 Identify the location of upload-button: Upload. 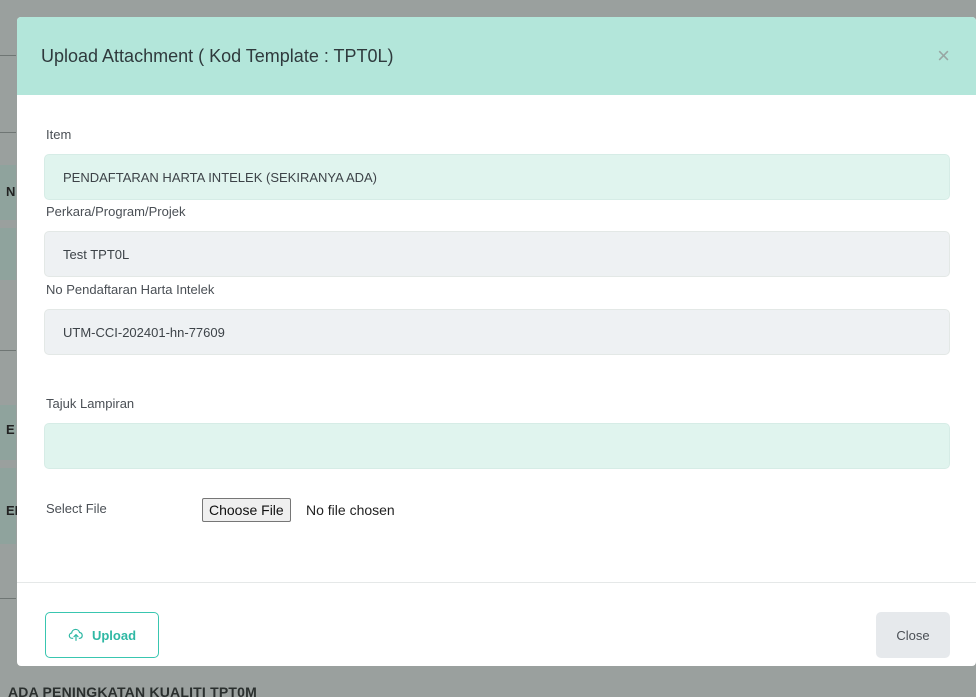
(102, 635).